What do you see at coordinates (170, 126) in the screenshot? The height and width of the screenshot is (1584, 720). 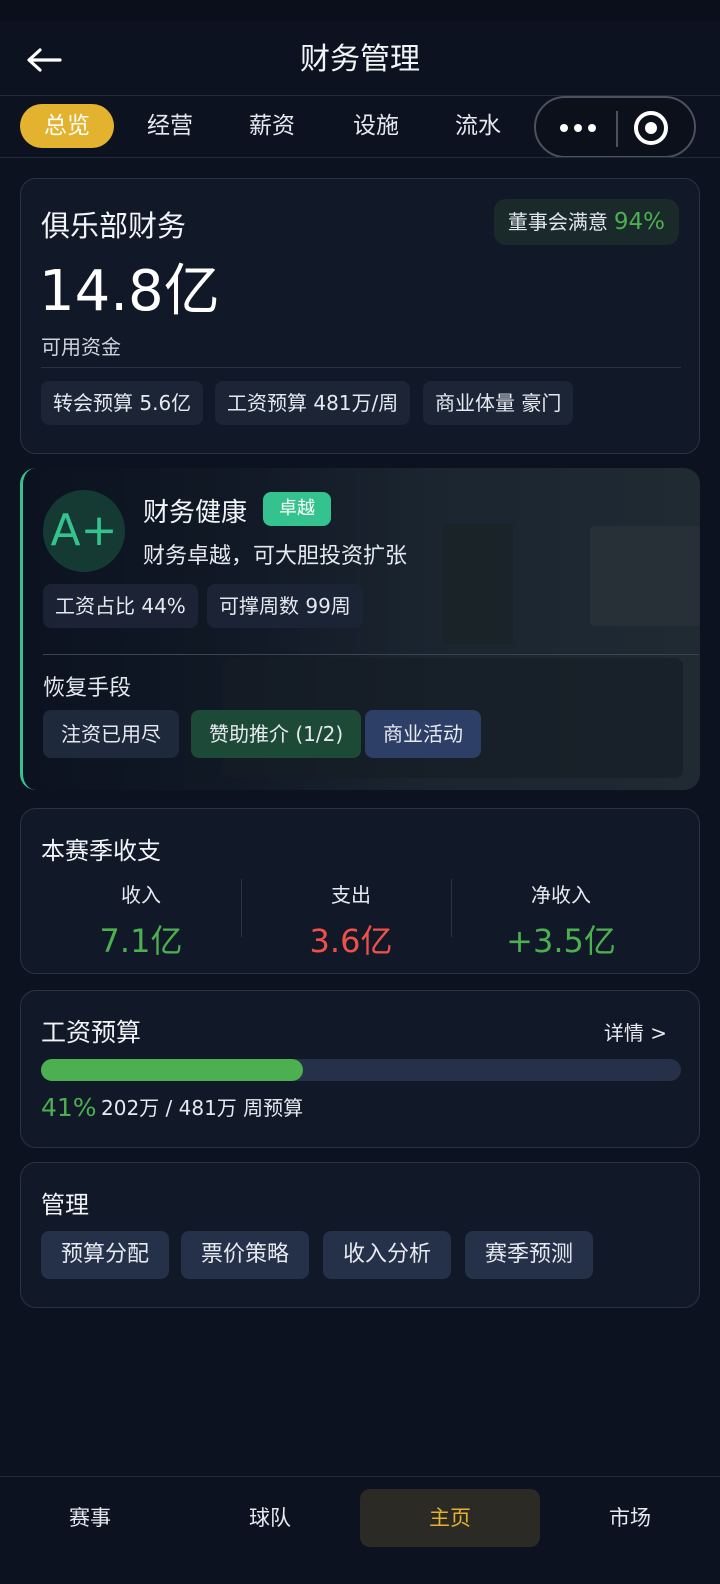 I see `tab-operations: 经营` at bounding box center [170, 126].